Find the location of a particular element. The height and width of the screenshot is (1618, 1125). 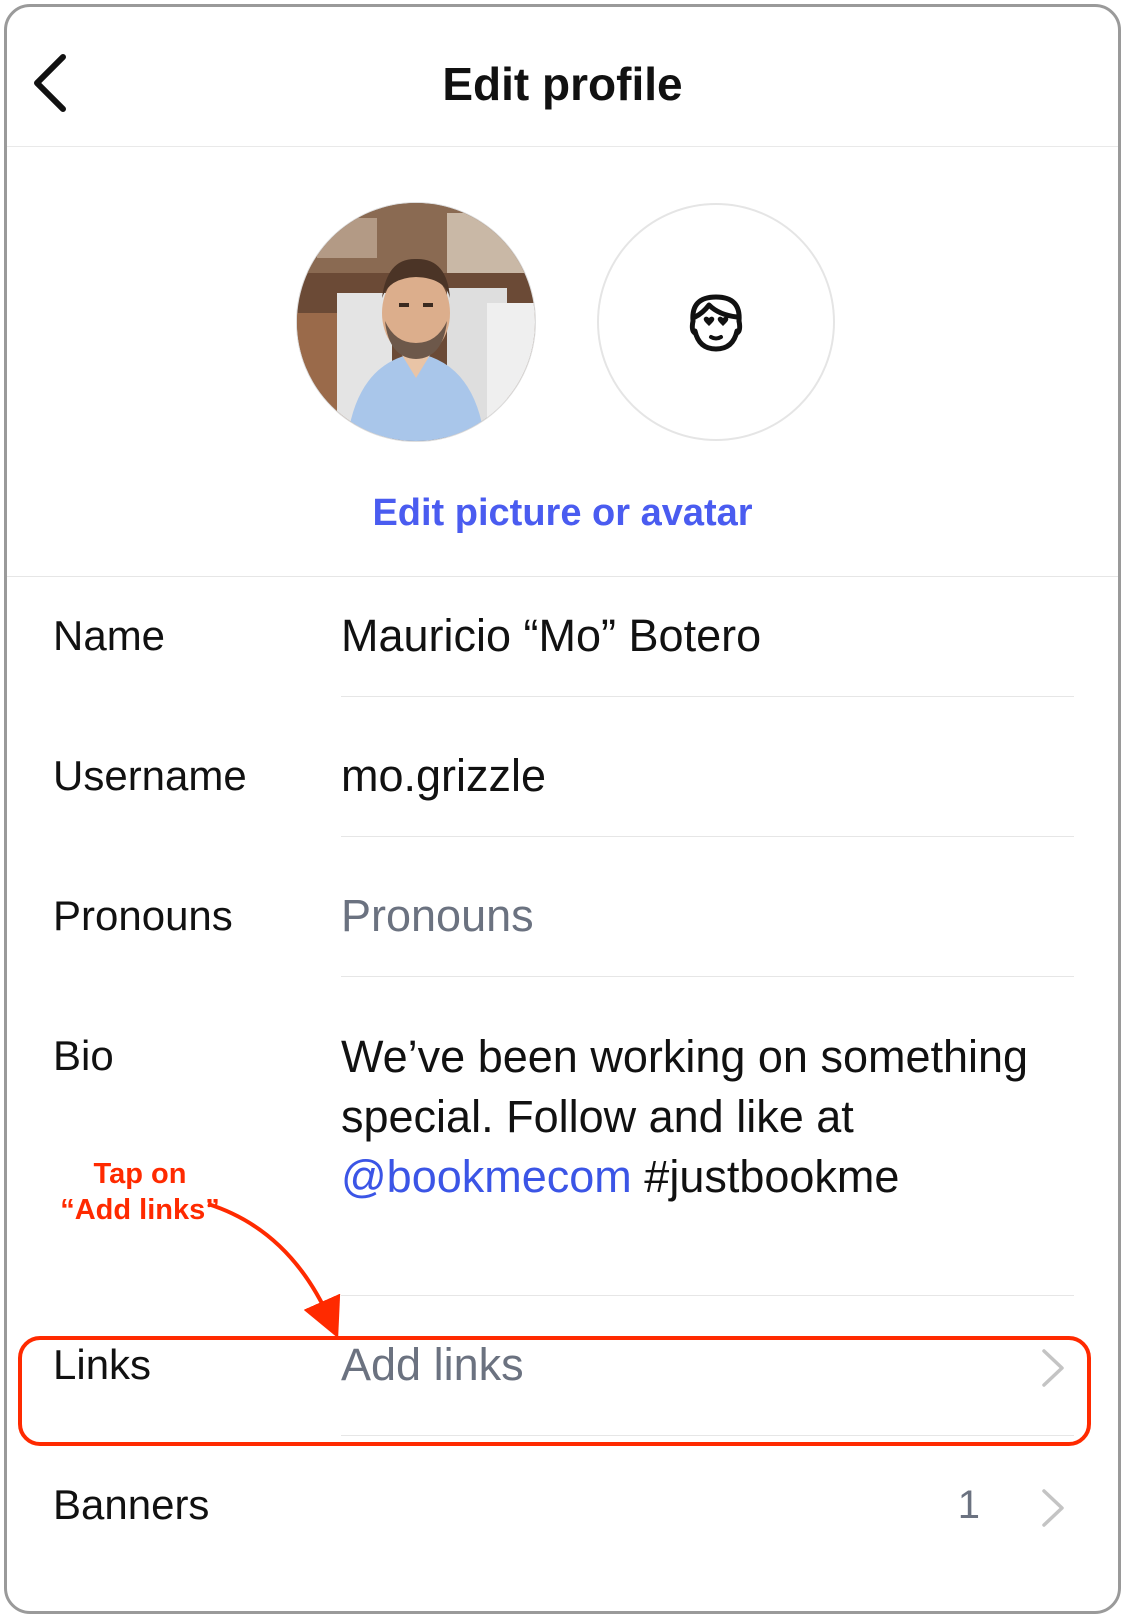

avatar-option is located at coordinates (716, 322).